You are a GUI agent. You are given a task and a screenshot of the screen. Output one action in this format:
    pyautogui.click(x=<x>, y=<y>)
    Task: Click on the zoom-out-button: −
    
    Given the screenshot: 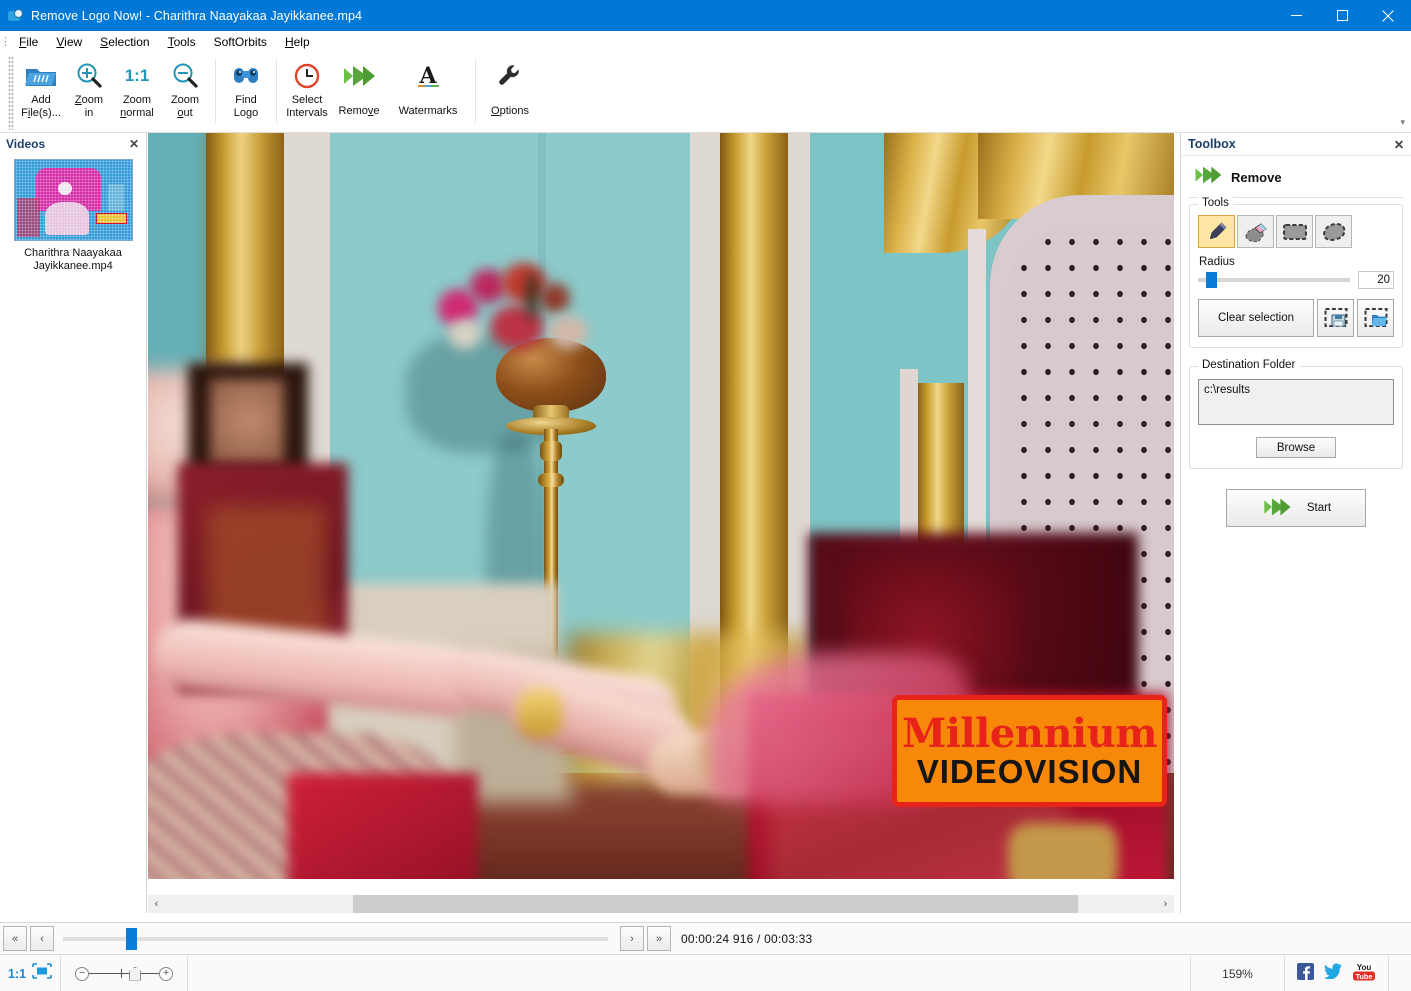 What is the action you would take?
    pyautogui.click(x=82, y=973)
    